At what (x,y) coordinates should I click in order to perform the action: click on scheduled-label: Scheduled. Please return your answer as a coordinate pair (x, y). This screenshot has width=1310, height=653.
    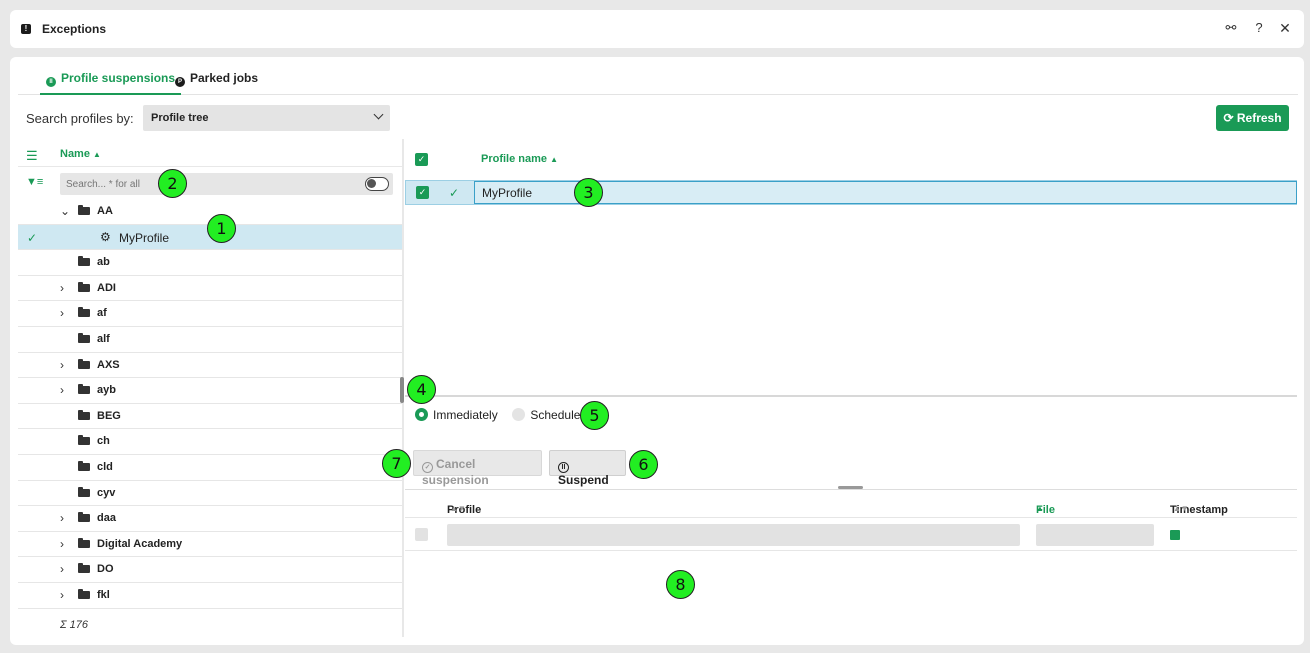
    Looking at the image, I should click on (559, 415).